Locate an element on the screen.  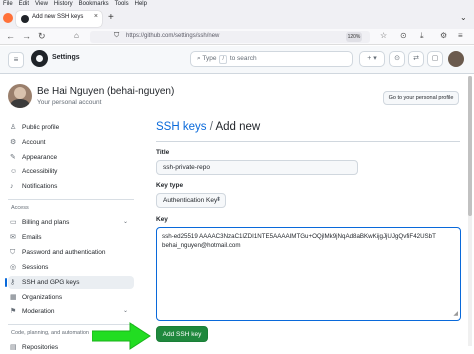
menu-edit: Edit is located at coordinates (24, 4).